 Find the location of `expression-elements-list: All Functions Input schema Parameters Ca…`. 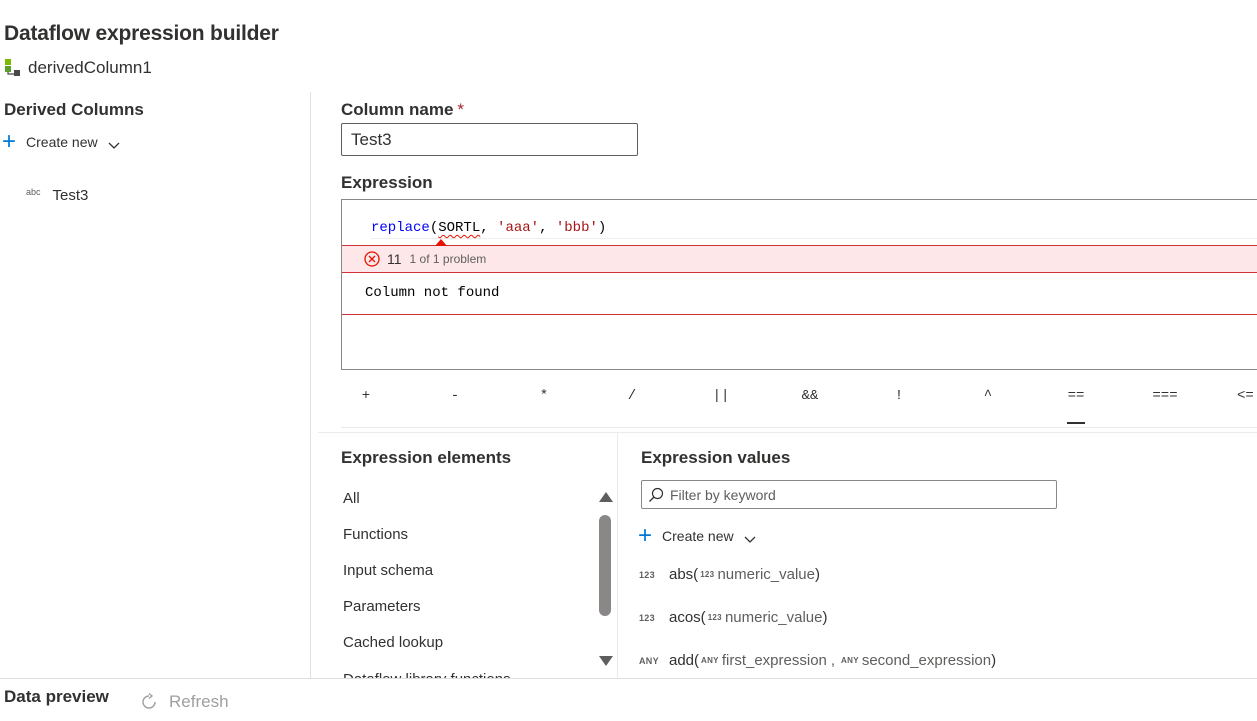

expression-elements-list: All Functions Input schema Parameters Ca… is located at coordinates (470, 579).